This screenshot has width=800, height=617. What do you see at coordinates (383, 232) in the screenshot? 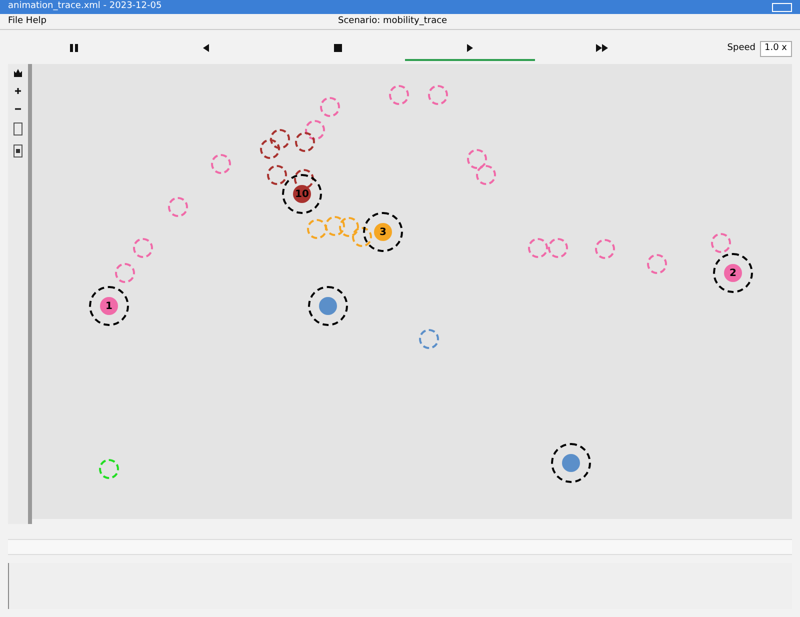
I see `node-marker: 3` at bounding box center [383, 232].